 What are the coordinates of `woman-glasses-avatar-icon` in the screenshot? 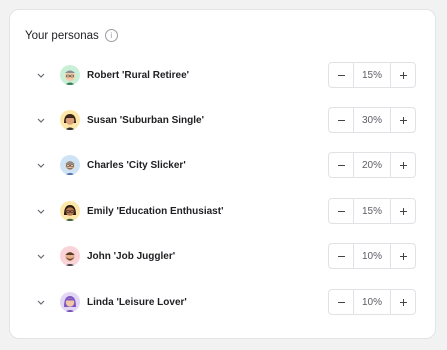 It's located at (70, 211).